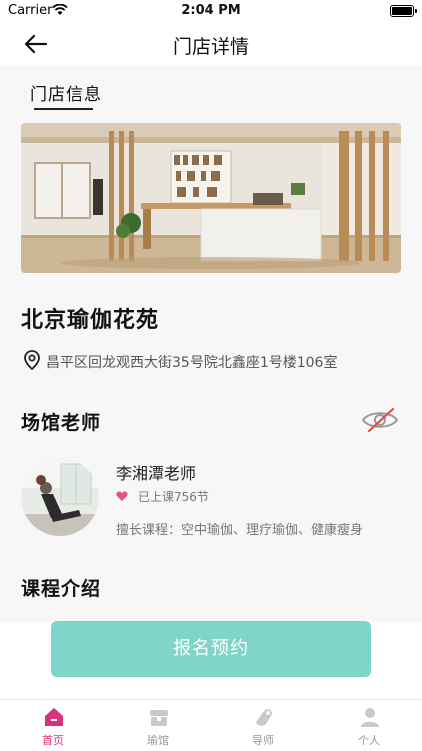 This screenshot has width=422, height=751. I want to click on tab-bar: 首页 瑜馆 导师 个人, so click(211, 725).